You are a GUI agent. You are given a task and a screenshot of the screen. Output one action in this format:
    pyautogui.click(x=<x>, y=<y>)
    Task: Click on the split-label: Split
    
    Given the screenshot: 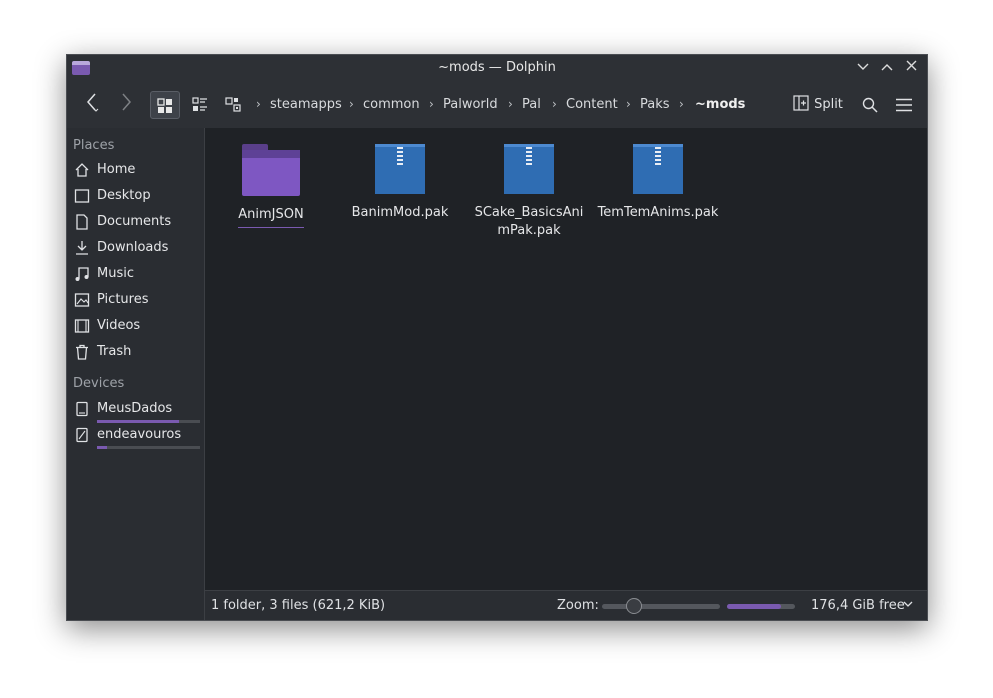 What is the action you would take?
    pyautogui.click(x=828, y=104)
    